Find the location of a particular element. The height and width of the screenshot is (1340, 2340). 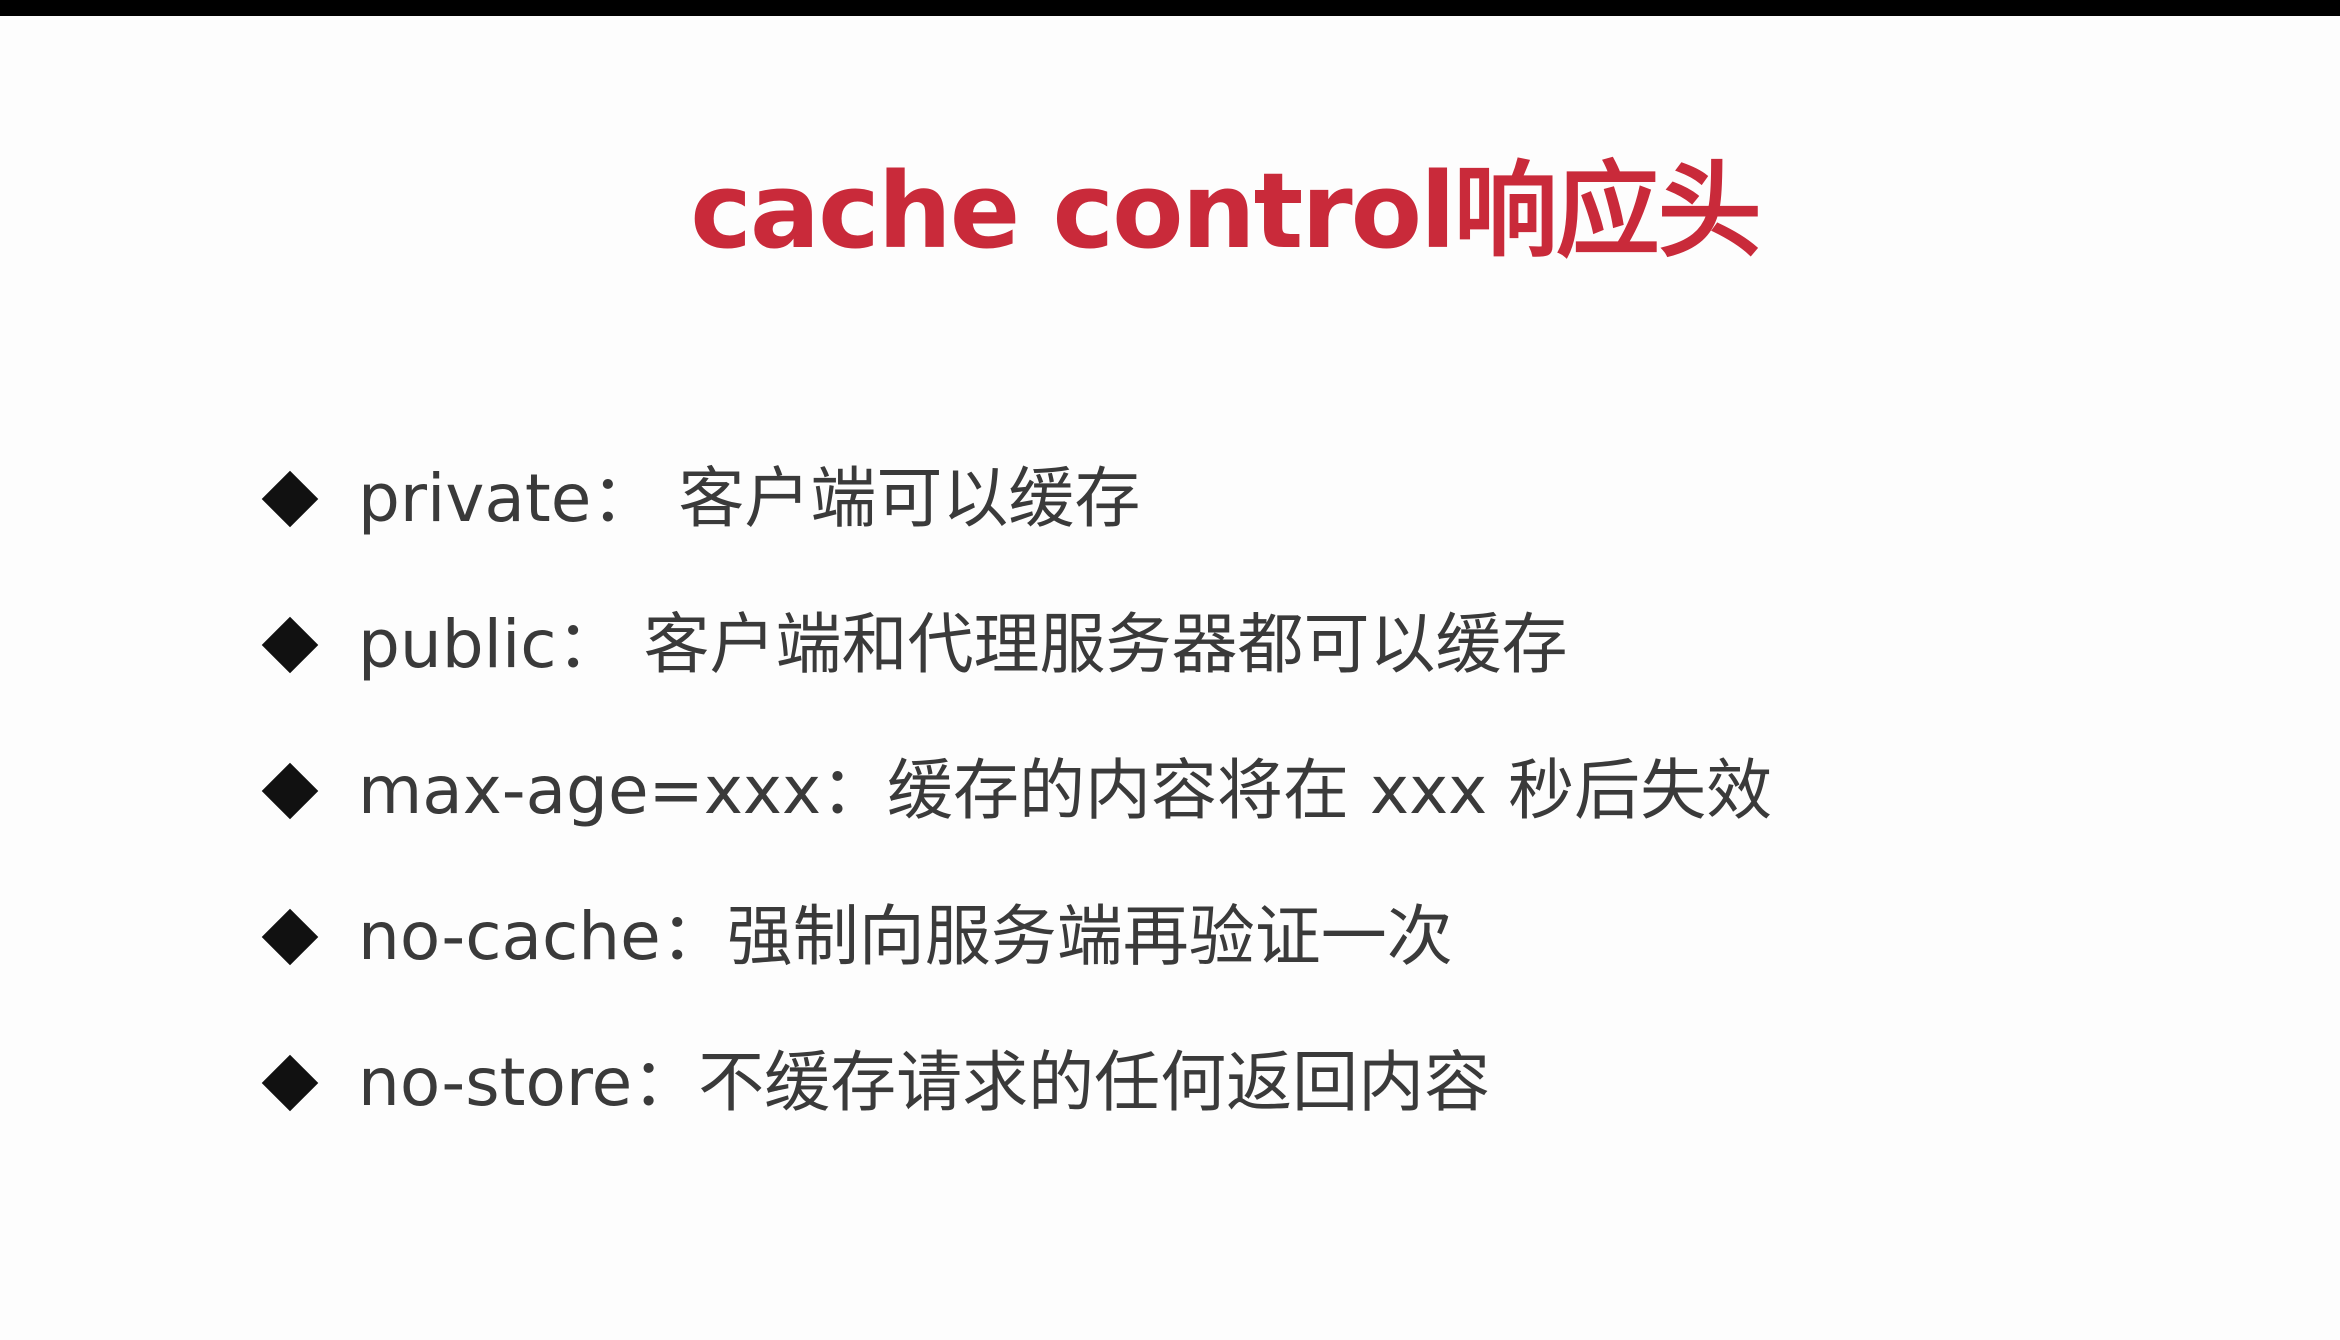

slide-title: cache control响应头 is located at coordinates (1226, 211).